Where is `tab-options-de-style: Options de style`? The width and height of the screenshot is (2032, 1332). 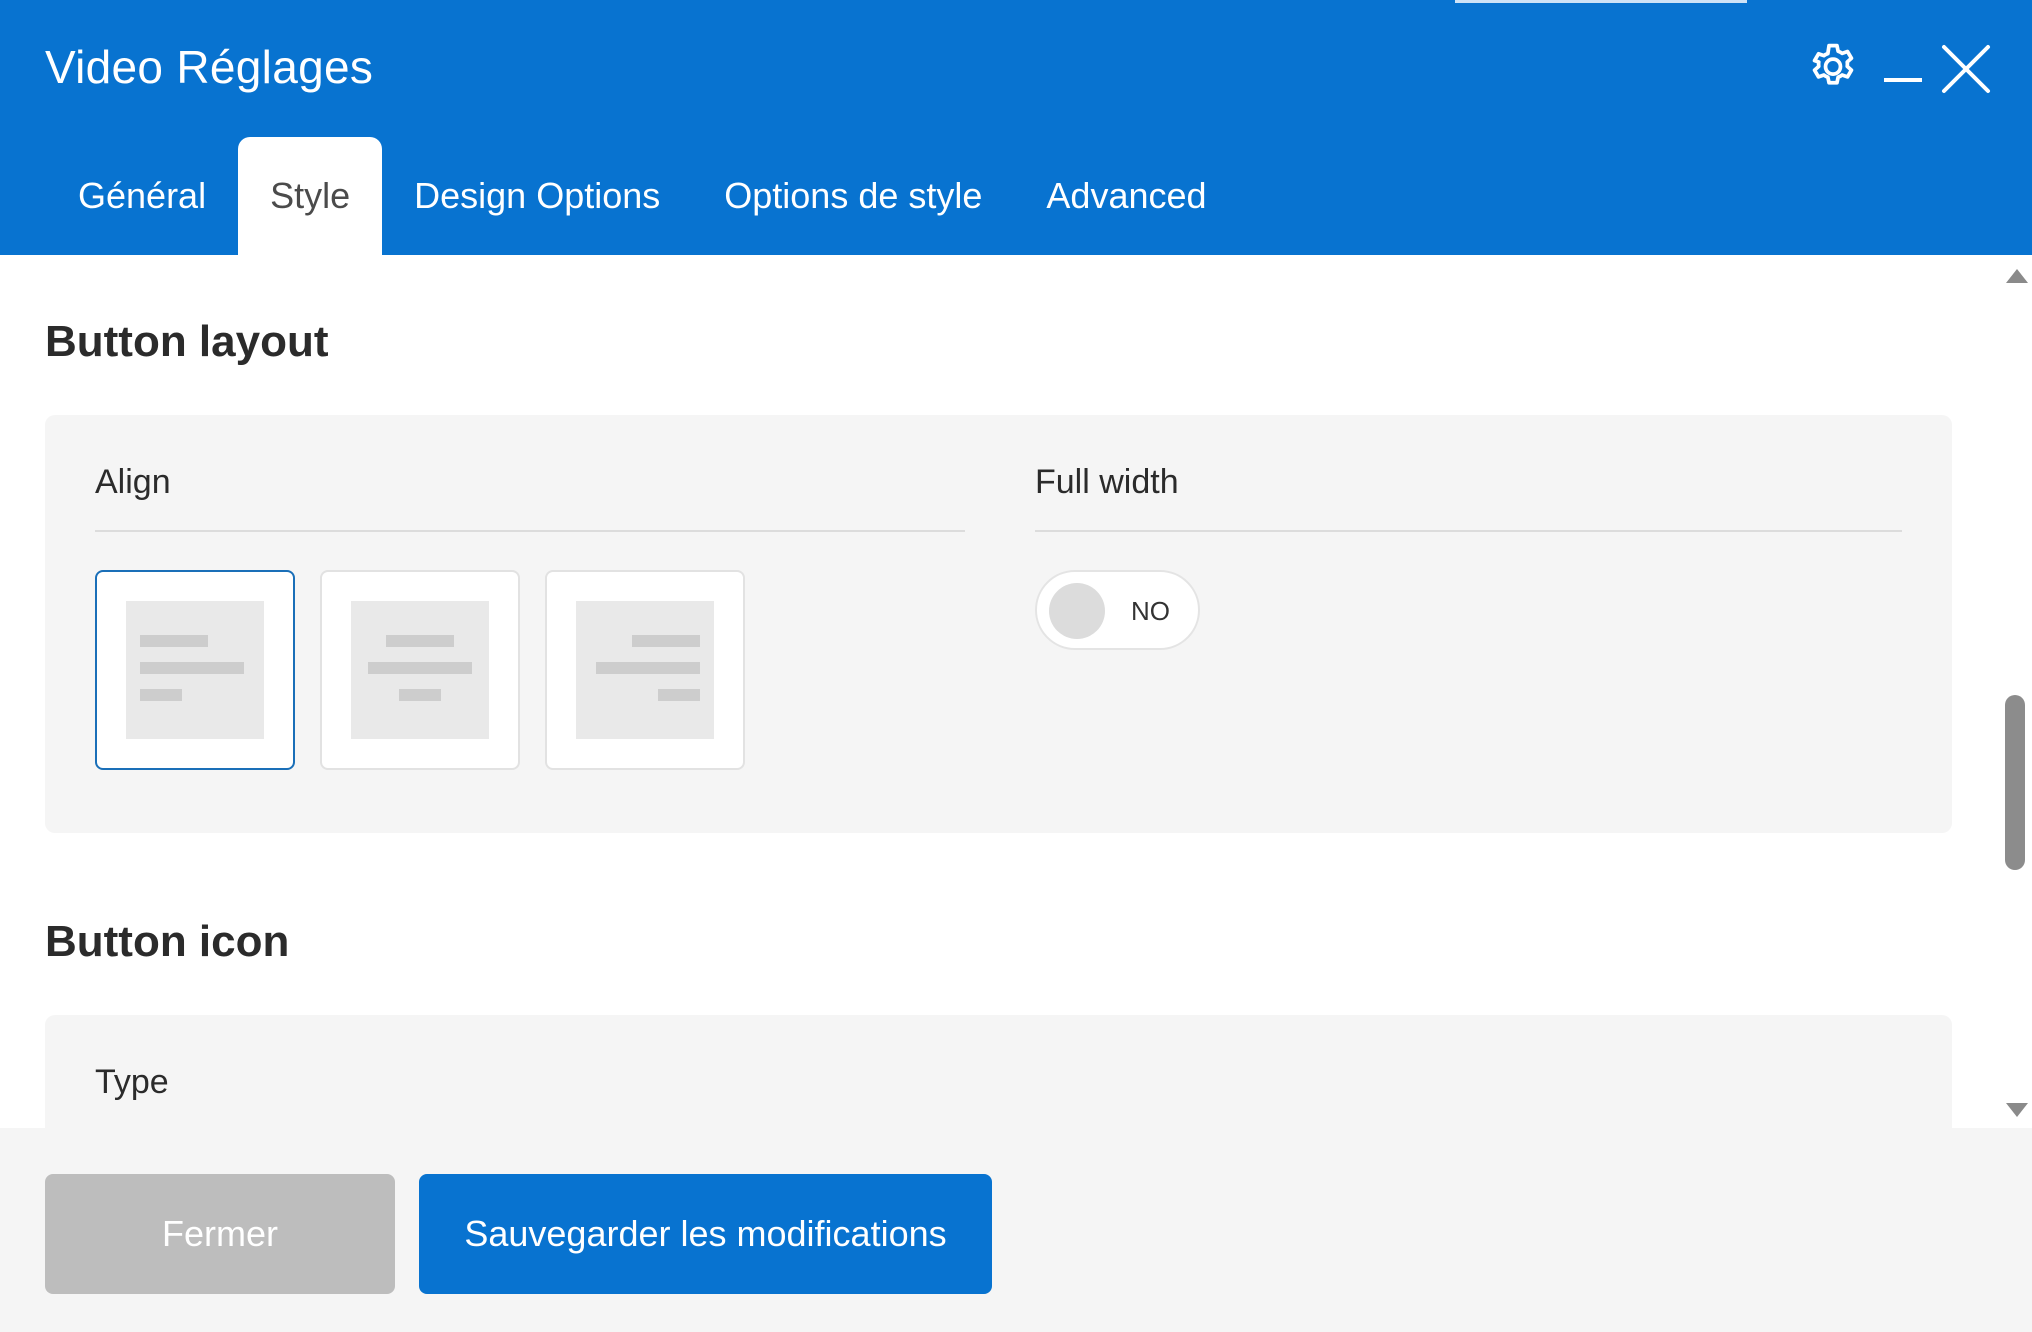
tab-options-de-style: Options de style is located at coordinates (853, 196).